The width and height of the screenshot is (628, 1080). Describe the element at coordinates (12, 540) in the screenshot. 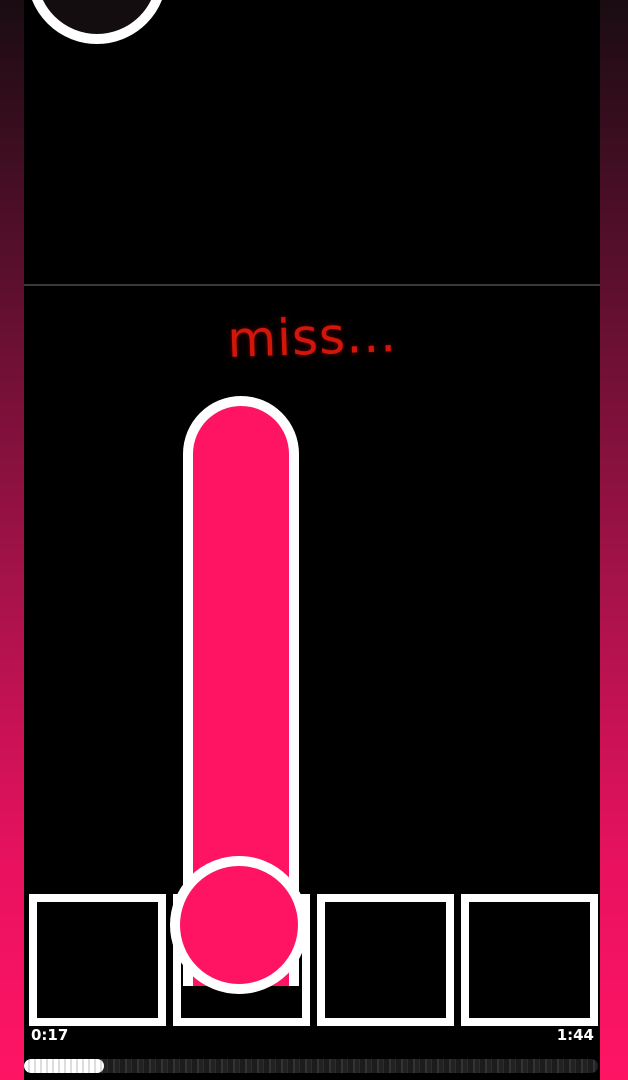

I see `left-gradient-border` at that location.